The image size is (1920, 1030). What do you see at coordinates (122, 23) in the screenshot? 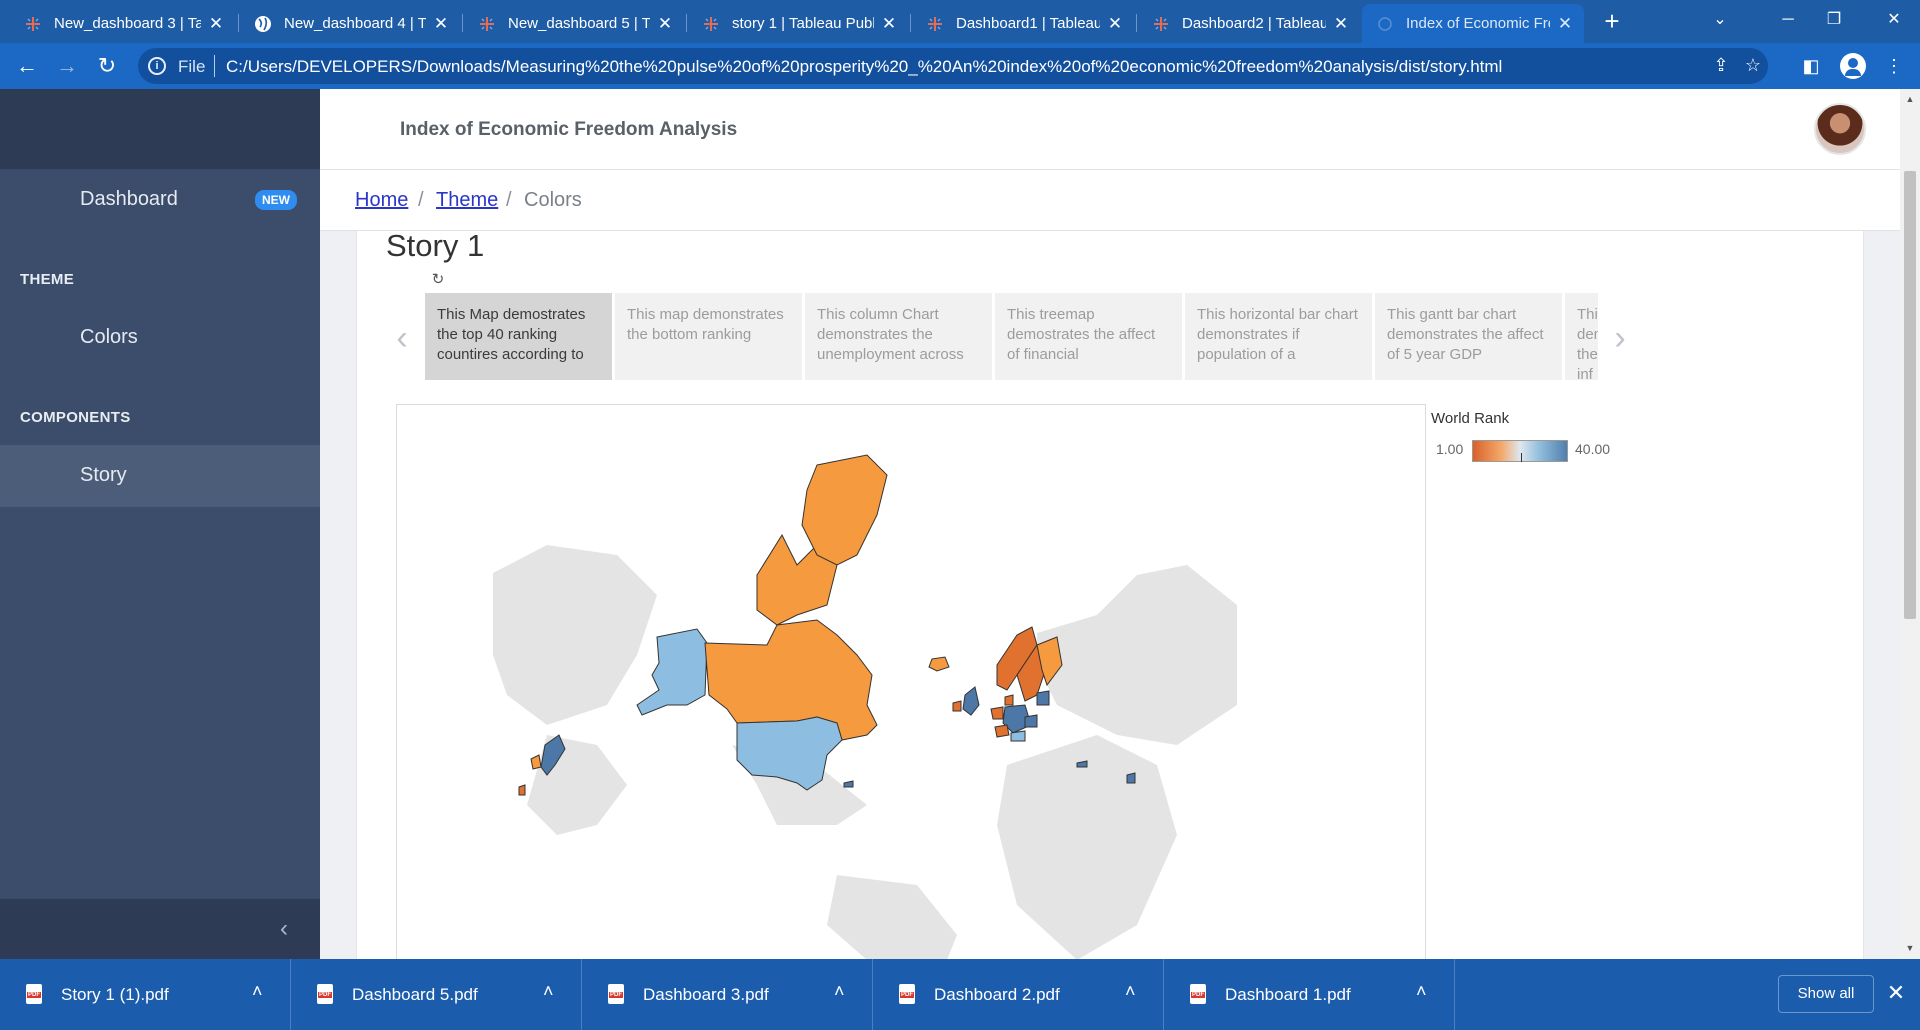
I see `browser-tab: New_dashboard 3 | Ta ✕` at bounding box center [122, 23].